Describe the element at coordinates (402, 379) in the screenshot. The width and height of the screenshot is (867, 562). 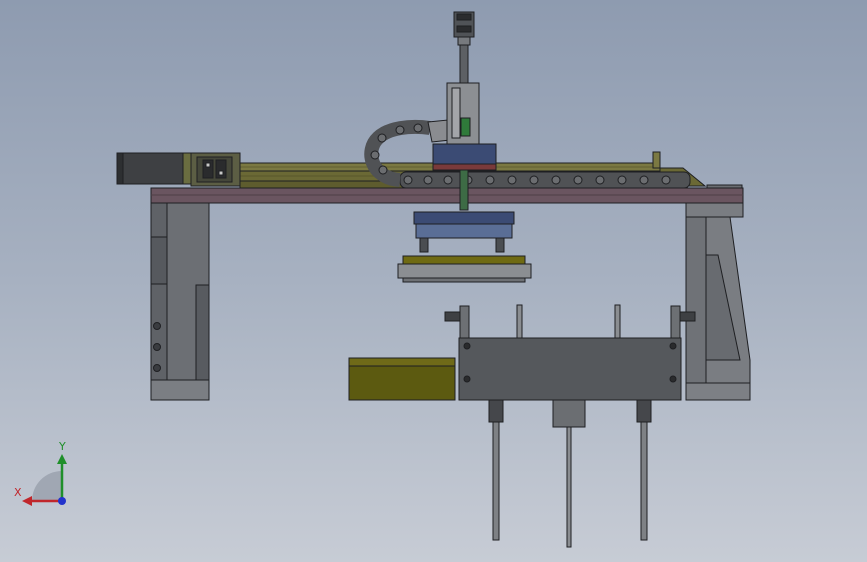
I see `olive-block` at that location.